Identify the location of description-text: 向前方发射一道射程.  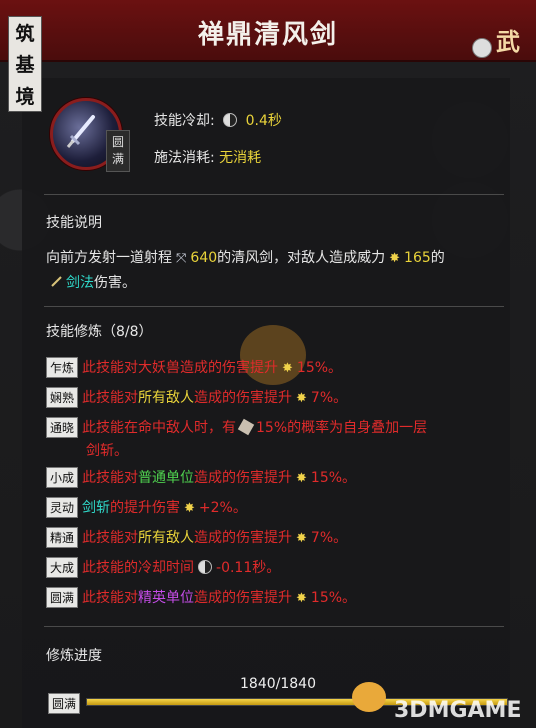
(109, 258).